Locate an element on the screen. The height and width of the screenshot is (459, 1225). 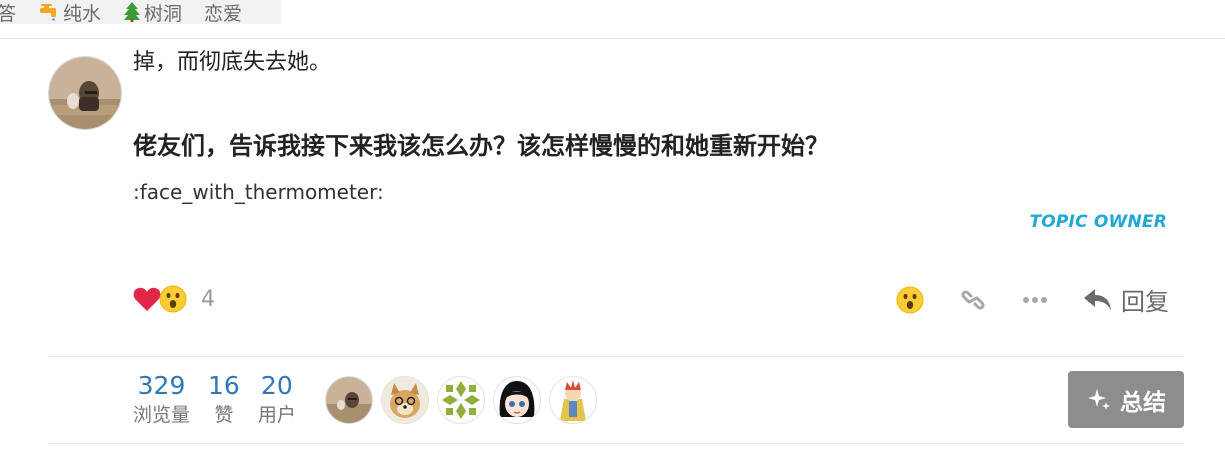
tag-label: 恋爱 is located at coordinates (223, 13).